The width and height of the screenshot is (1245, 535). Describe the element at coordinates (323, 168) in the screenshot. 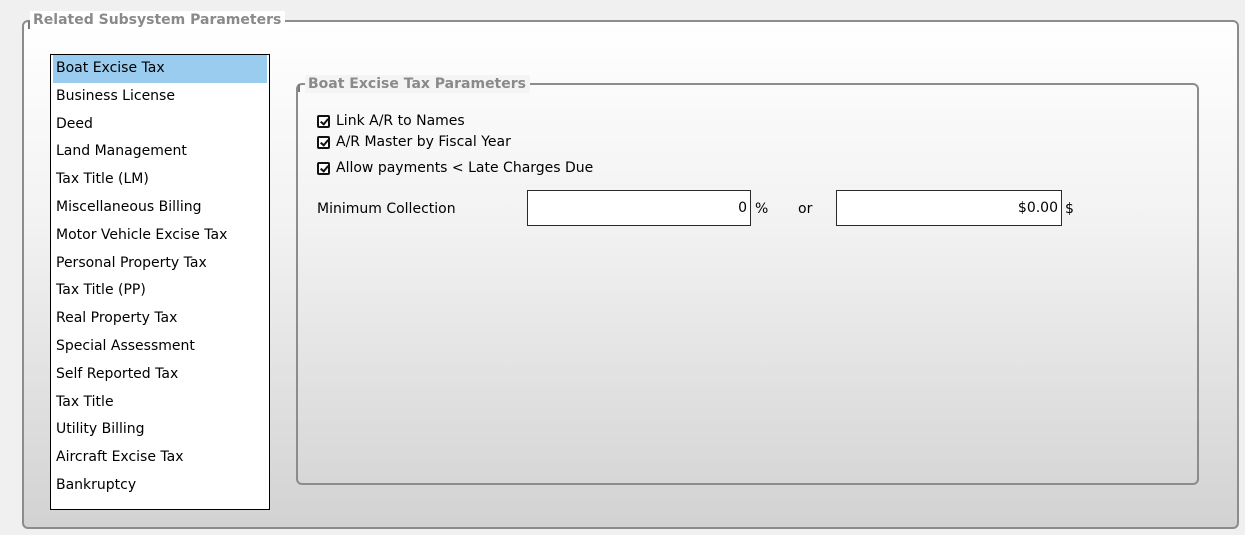

I see `allow-payments-checkbox` at that location.